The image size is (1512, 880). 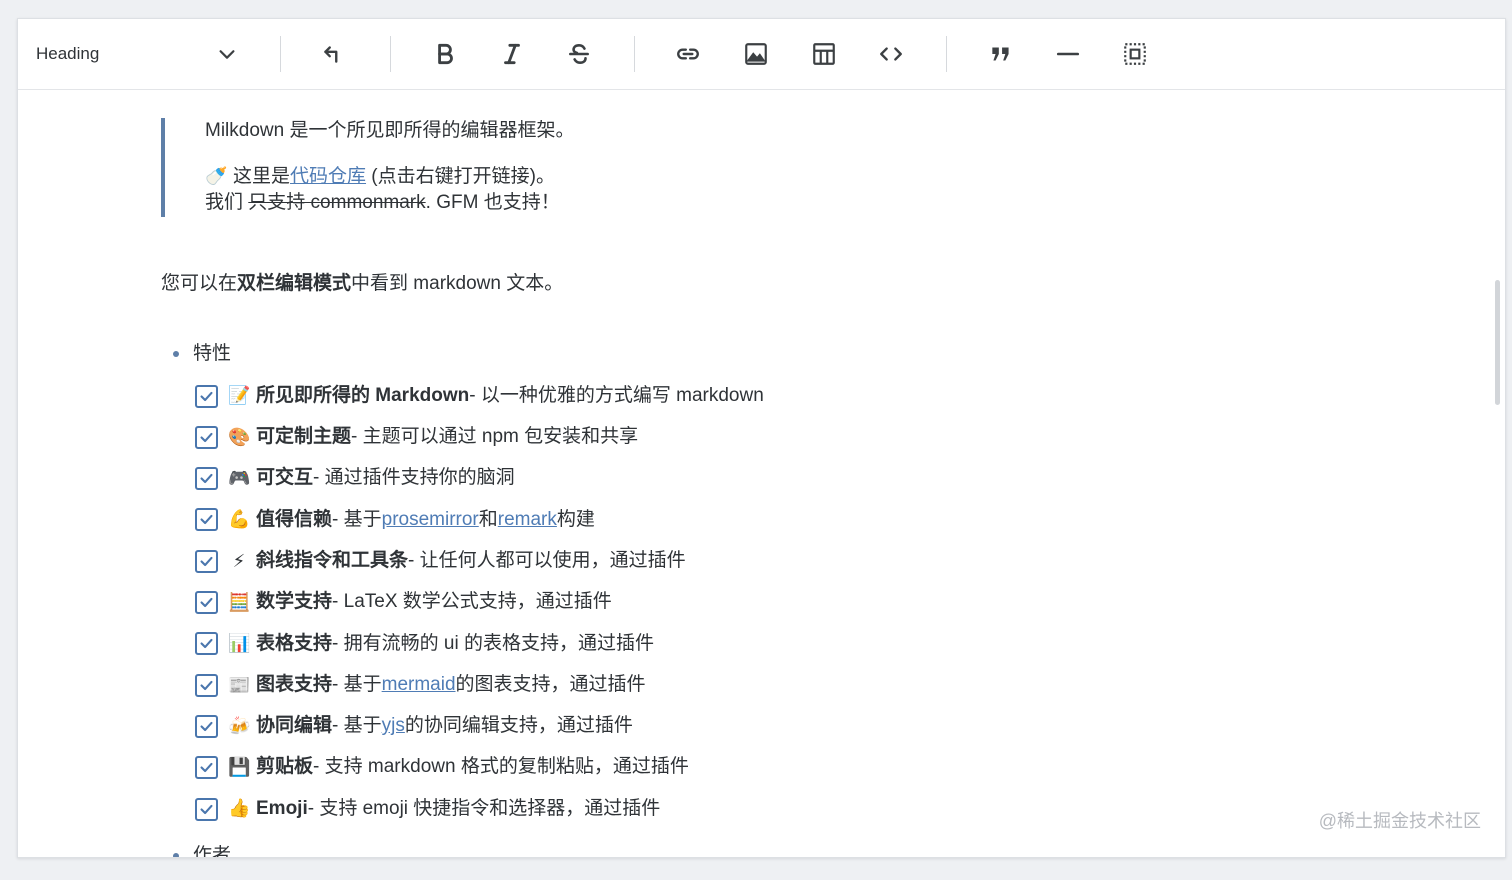 What do you see at coordinates (824, 54) in the screenshot?
I see `table-button` at bounding box center [824, 54].